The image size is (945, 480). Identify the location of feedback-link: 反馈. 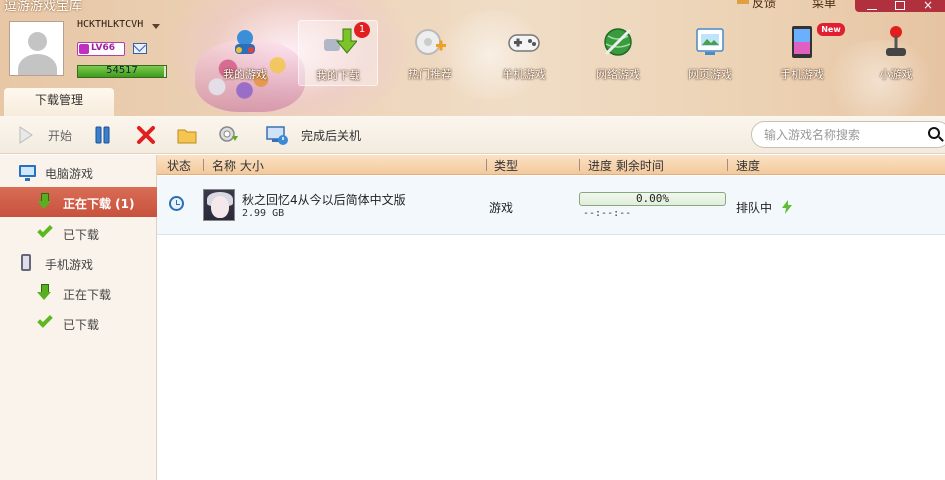
(764, 5).